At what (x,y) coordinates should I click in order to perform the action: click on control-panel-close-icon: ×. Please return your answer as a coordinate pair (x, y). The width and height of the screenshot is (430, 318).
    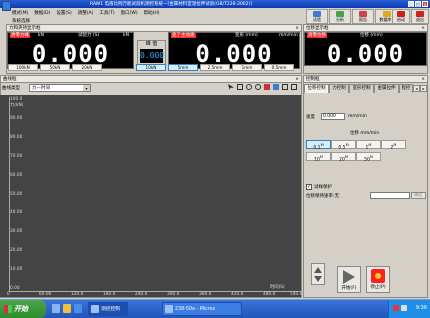
    Looking at the image, I should click on (423, 79).